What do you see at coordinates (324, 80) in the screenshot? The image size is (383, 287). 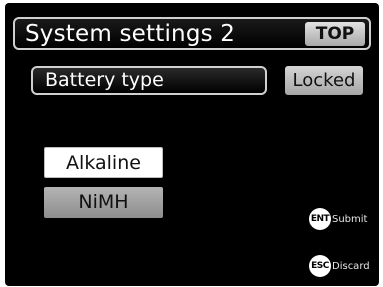 I see `locked-status-badge: Locked` at bounding box center [324, 80].